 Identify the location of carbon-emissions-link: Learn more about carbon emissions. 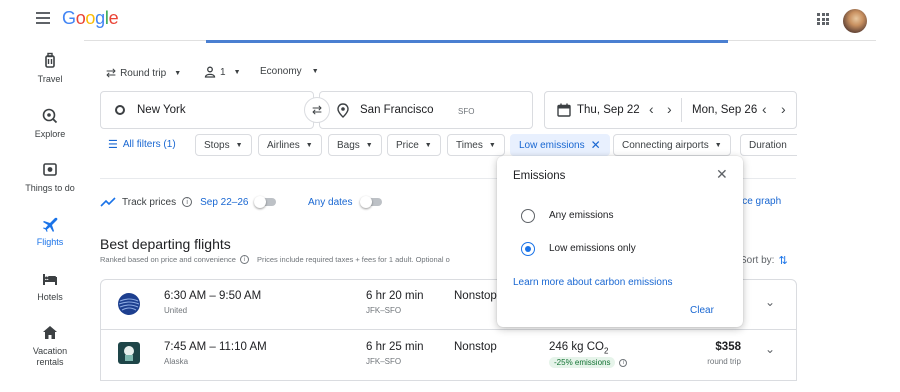
(593, 282).